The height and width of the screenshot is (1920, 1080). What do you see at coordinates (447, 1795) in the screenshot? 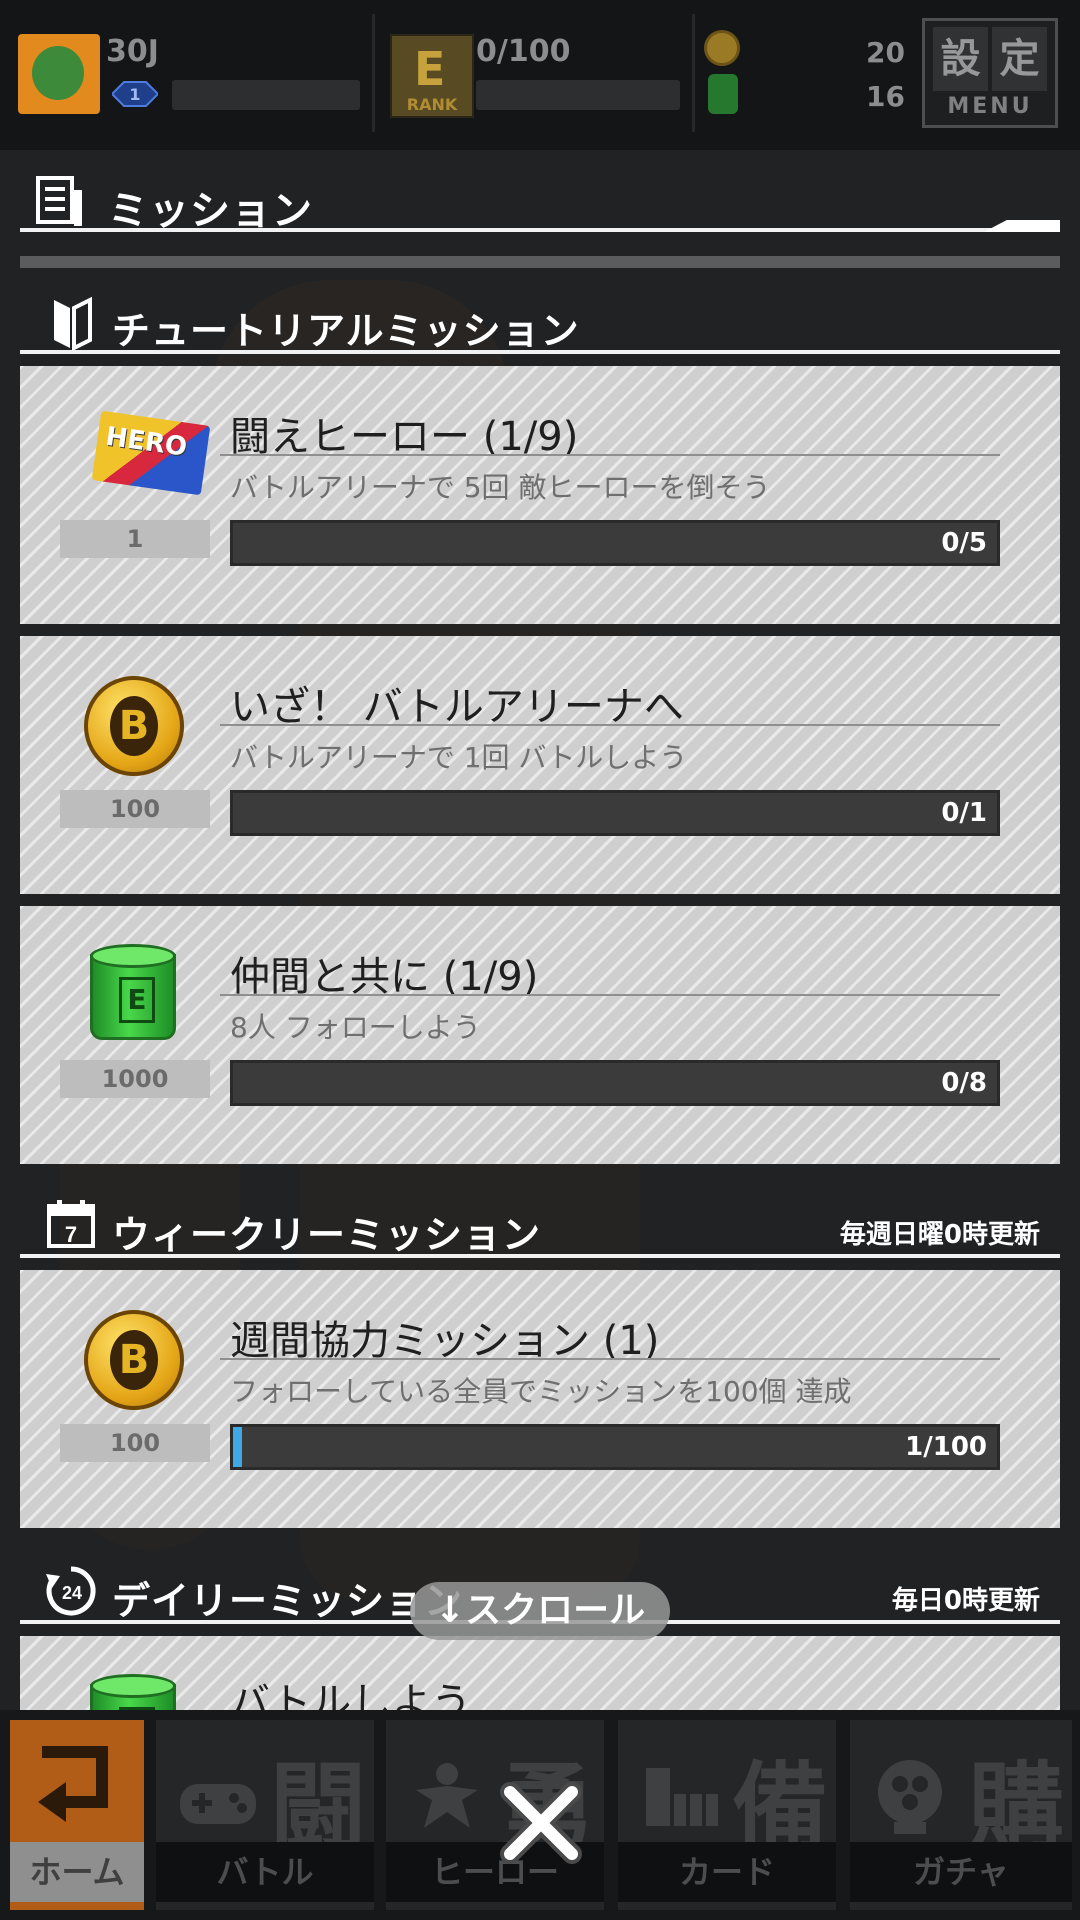
I see `hero-icon` at bounding box center [447, 1795].